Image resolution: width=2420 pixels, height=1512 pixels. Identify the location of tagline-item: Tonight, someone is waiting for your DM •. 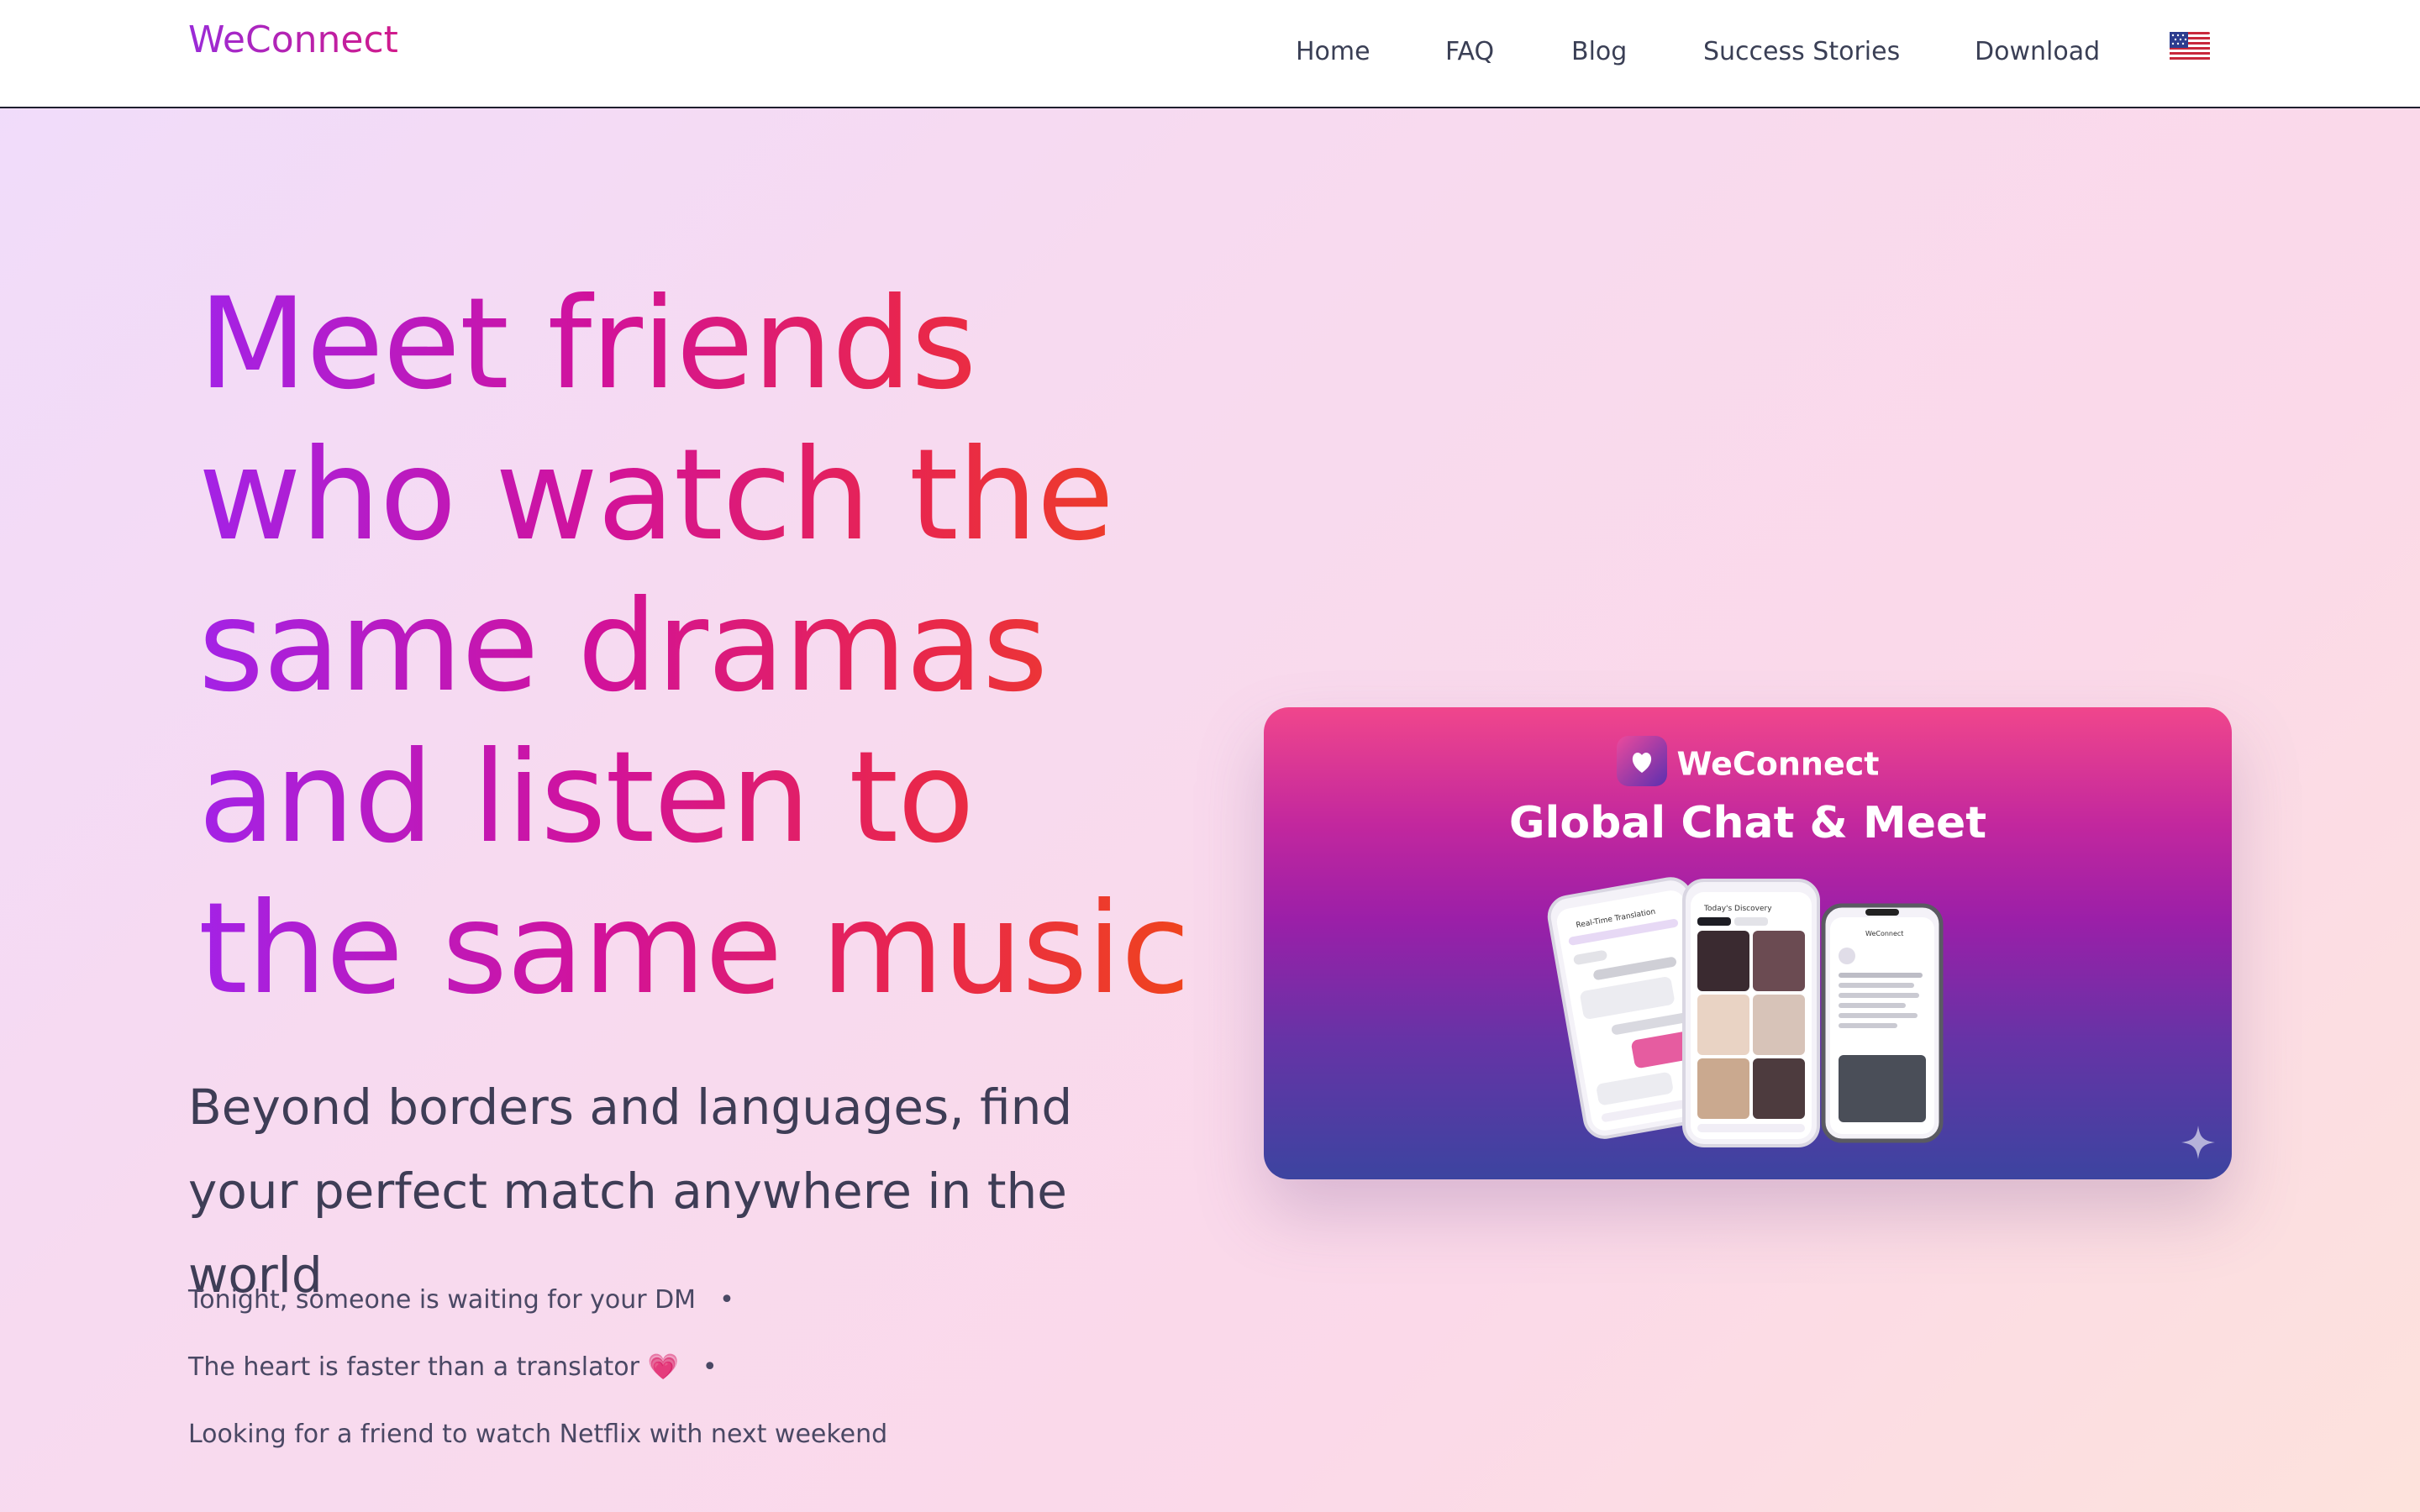
(461, 1300).